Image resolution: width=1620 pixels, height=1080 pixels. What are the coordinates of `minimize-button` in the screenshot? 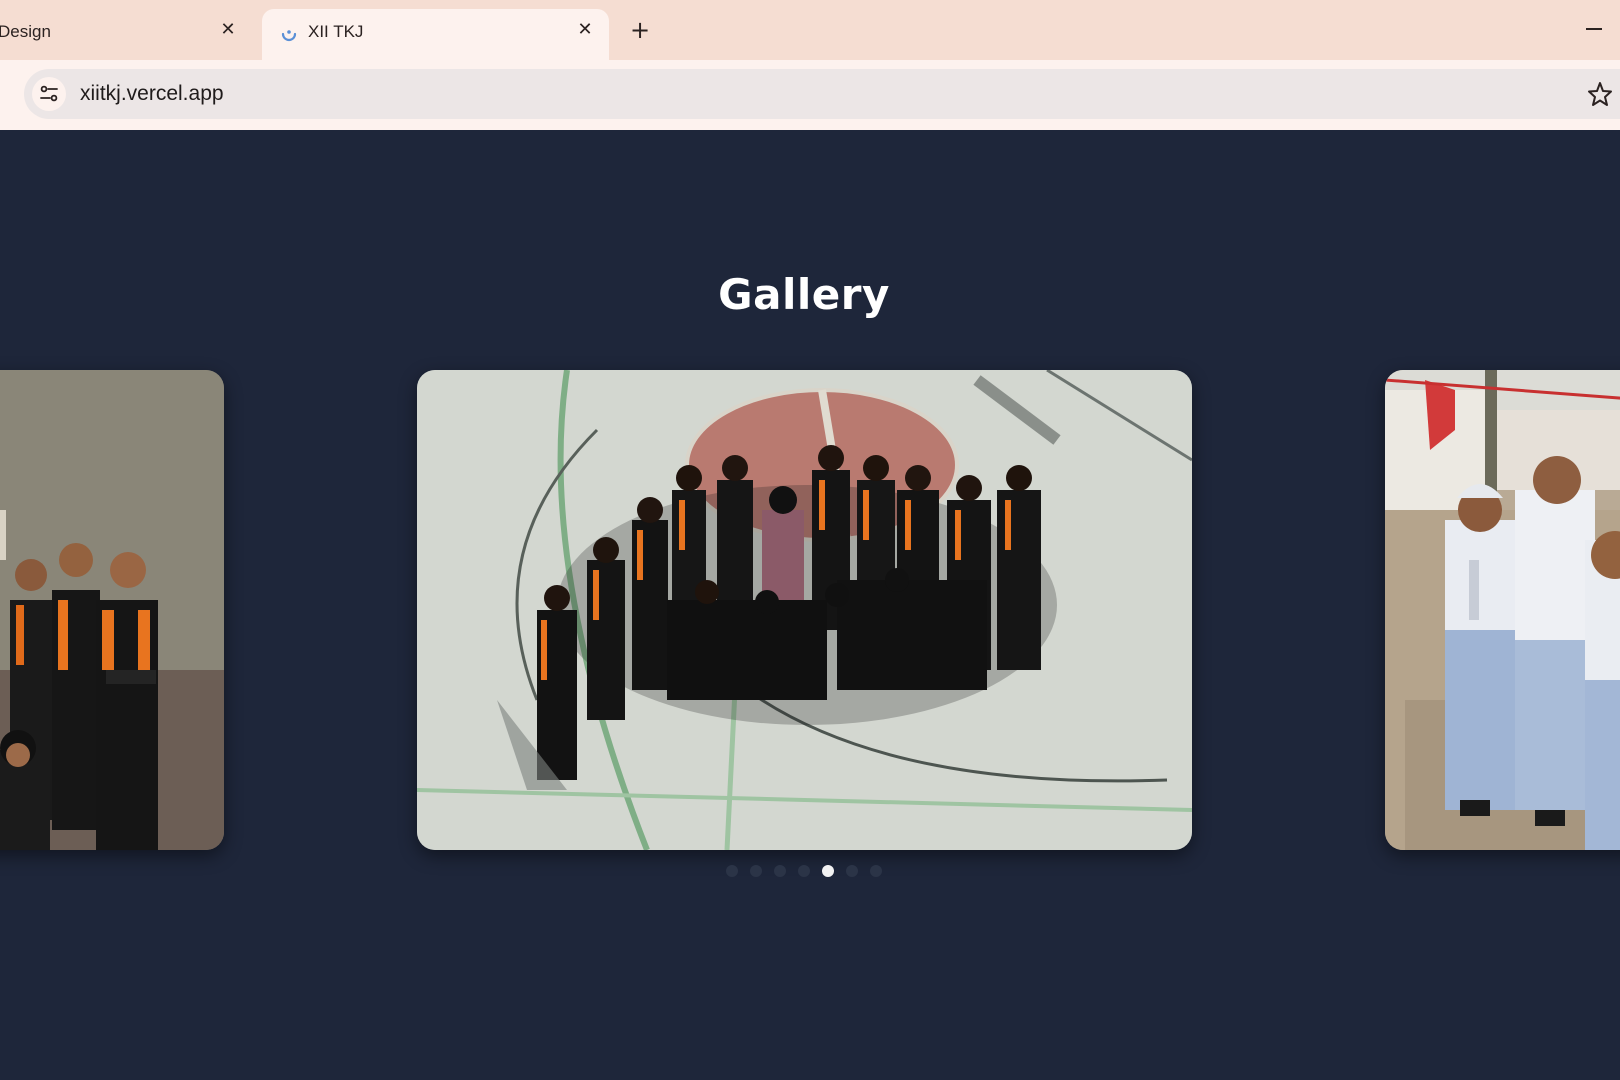 It's located at (1593, 29).